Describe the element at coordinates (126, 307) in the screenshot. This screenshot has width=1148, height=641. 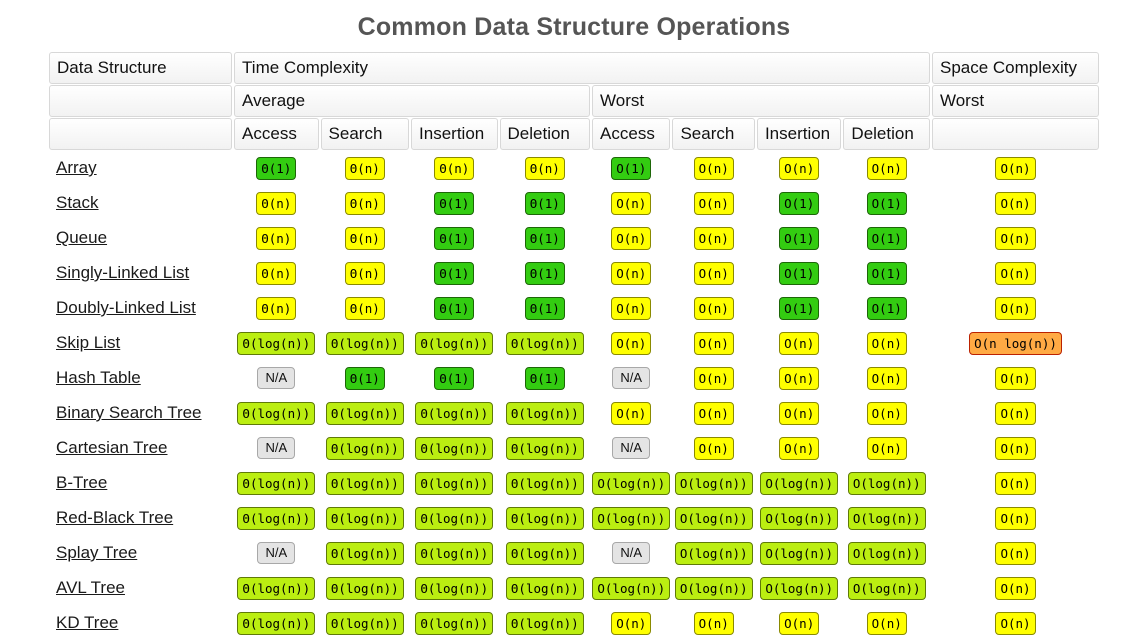
I see `data-structure-link: Doubly-Linked List` at that location.